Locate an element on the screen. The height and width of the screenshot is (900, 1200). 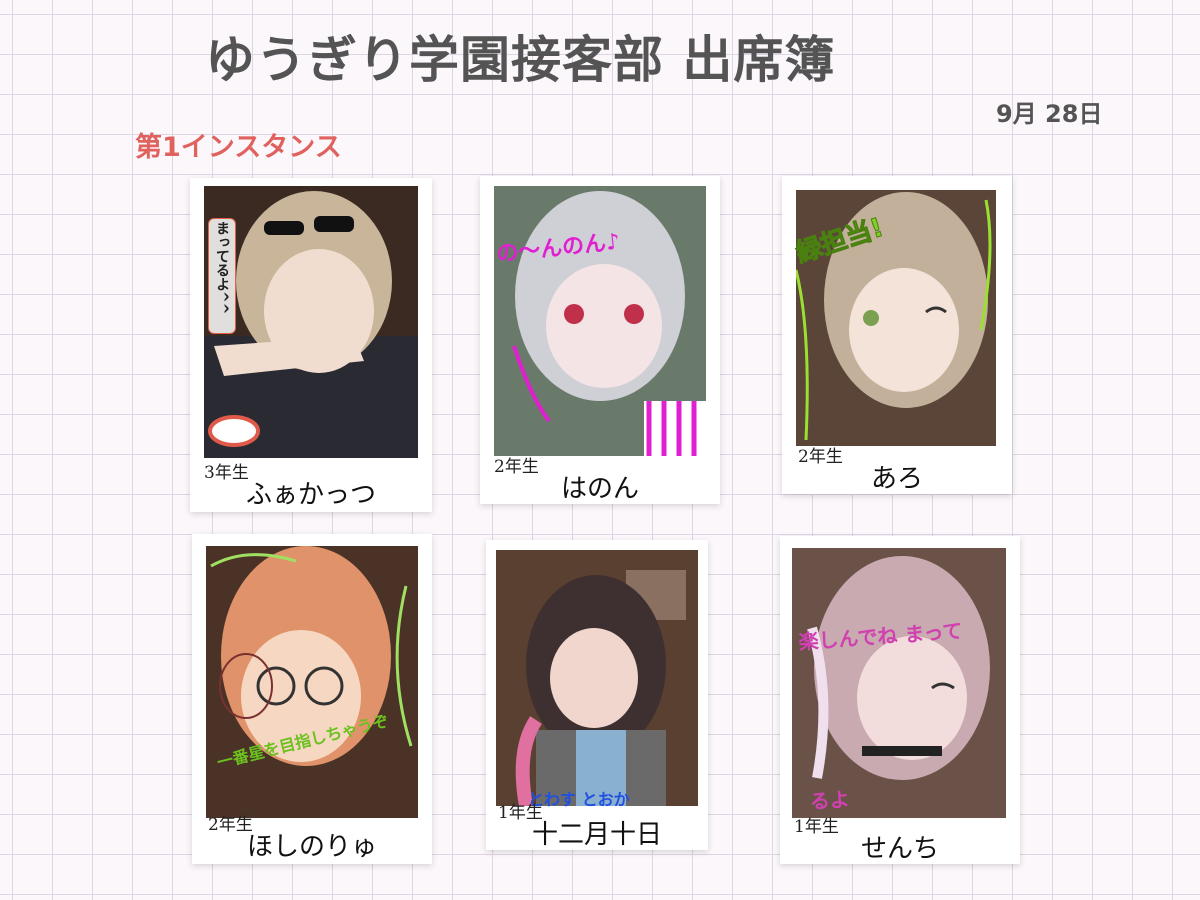
member-card: 楽しんでね まってるよ 1年生 せんち is located at coordinates (900, 700).